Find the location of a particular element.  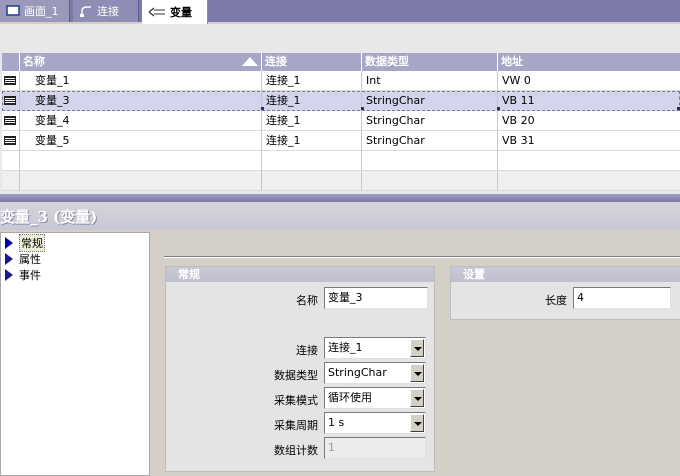

cell-text: VB 20 is located at coordinates (518, 120).